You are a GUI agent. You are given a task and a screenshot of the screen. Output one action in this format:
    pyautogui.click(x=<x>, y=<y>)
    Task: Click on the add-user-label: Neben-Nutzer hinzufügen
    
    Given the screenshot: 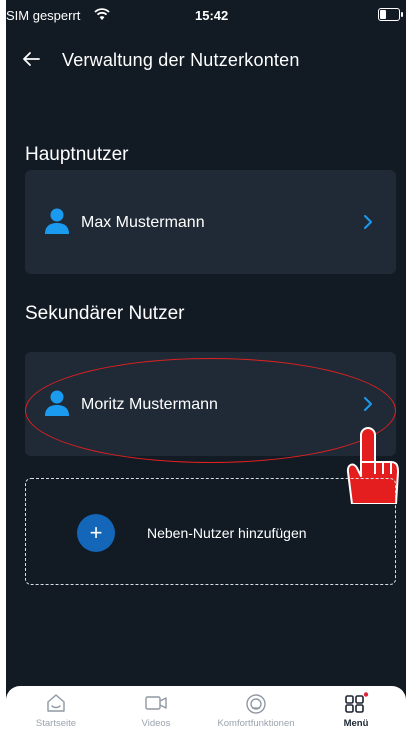 What is the action you would take?
    pyautogui.click(x=227, y=533)
    